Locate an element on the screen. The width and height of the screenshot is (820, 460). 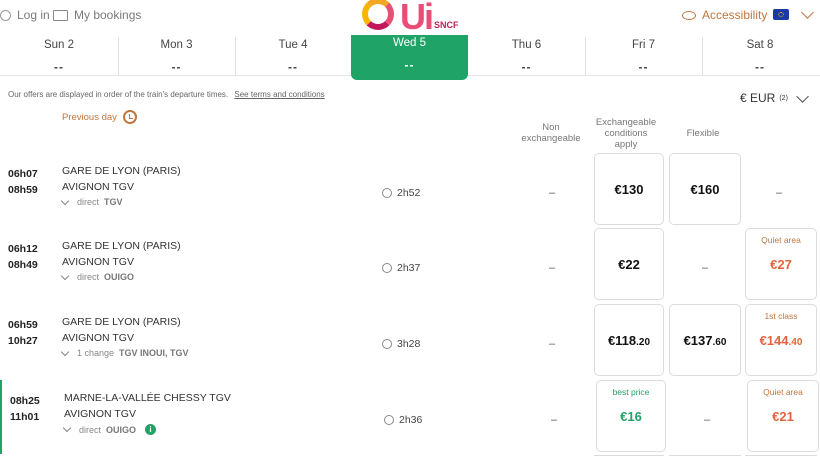
info-icon: i is located at coordinates (151, 429).